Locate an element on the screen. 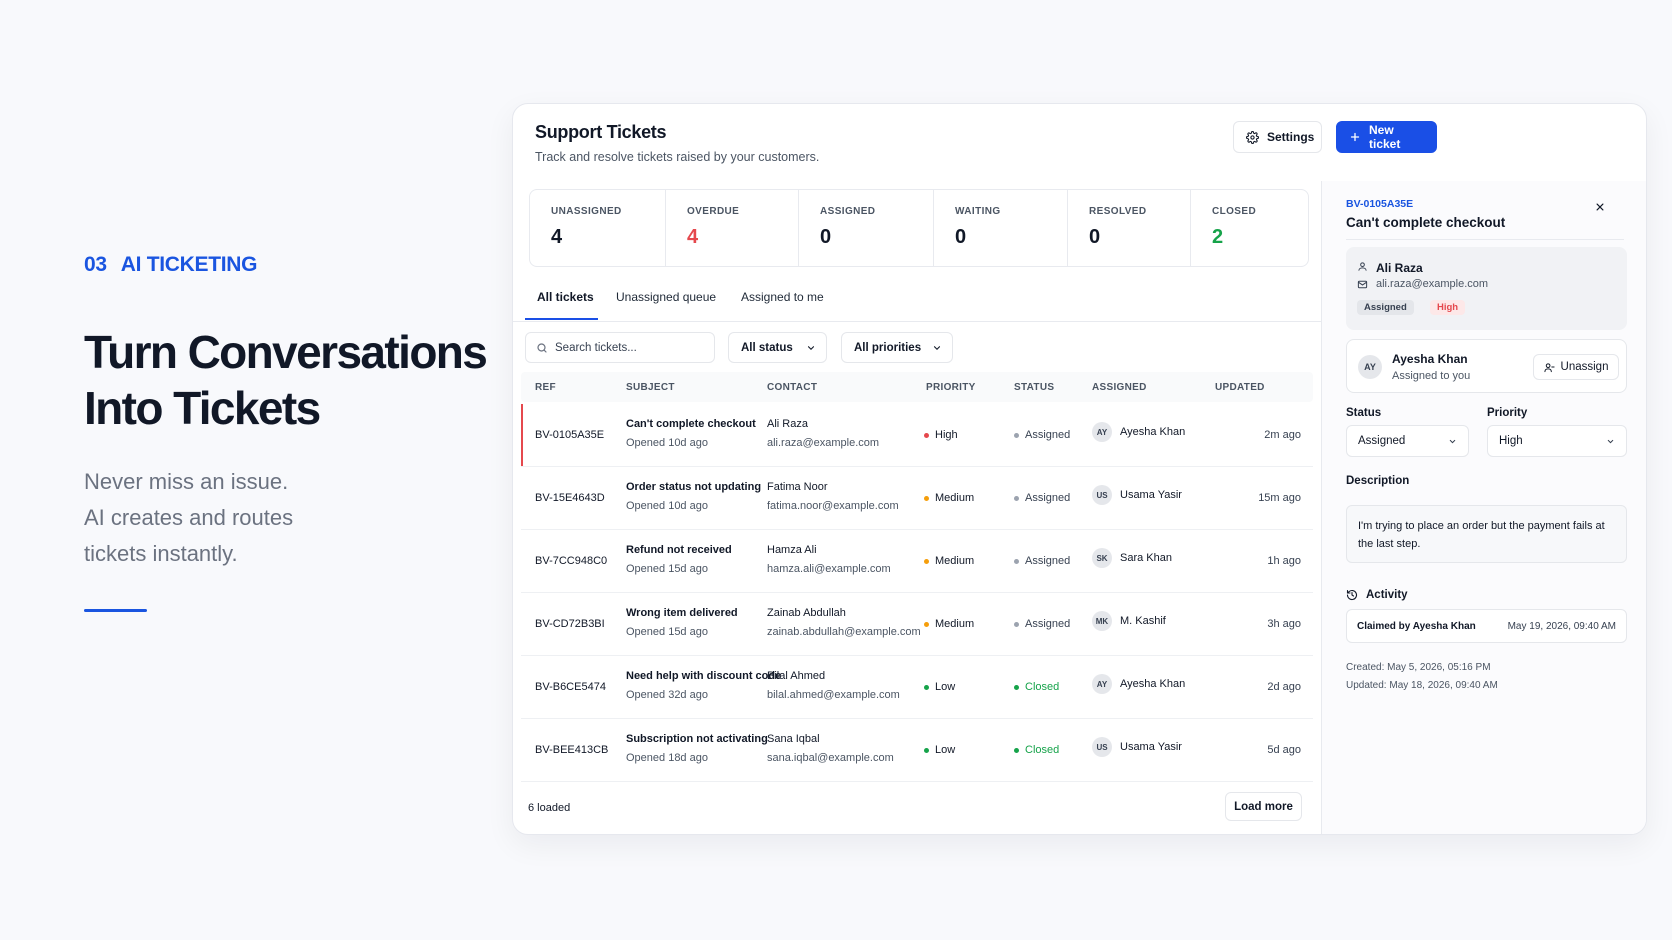  unassign-button: Unassign is located at coordinates (1576, 367).